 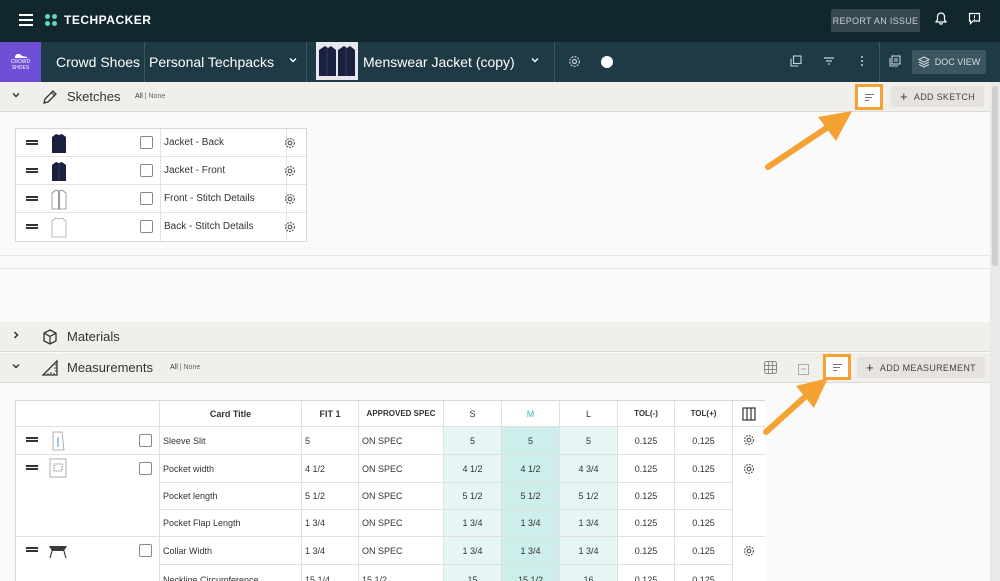 I want to click on filter-icon, so click(x=829, y=62).